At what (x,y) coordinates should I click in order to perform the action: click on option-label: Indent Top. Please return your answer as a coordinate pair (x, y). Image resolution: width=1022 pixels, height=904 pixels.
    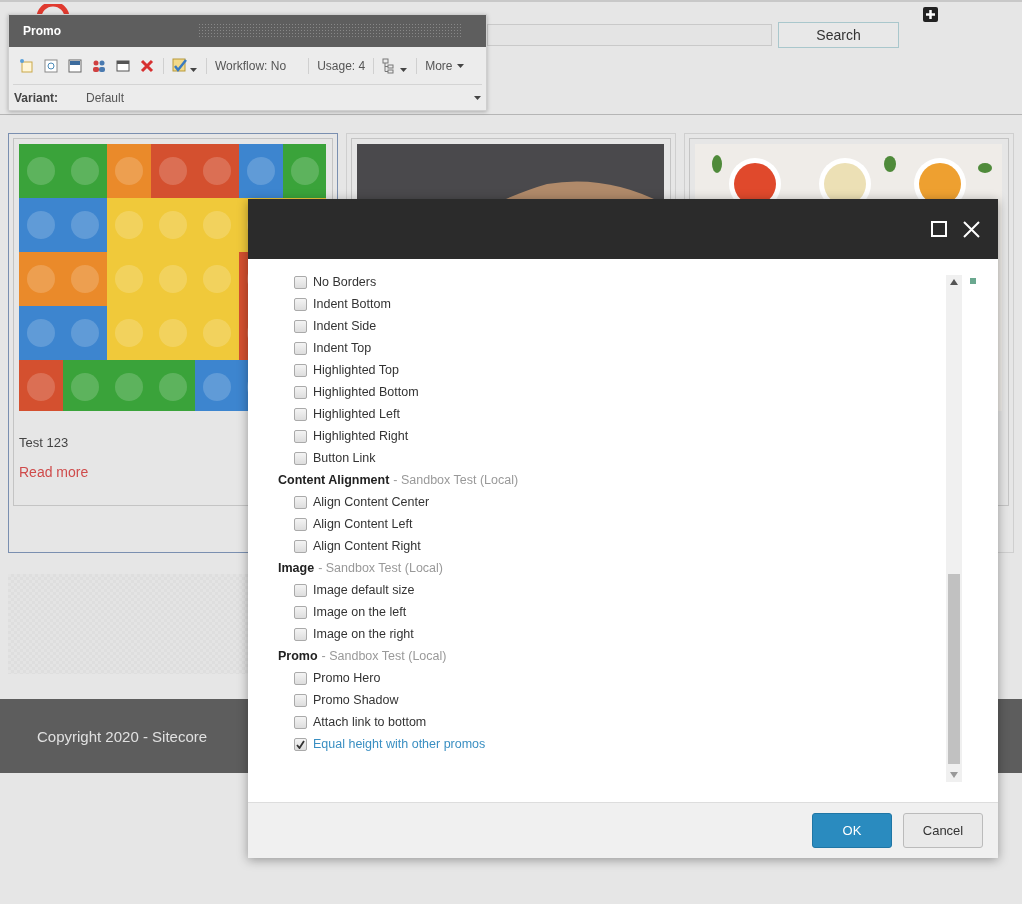
    Looking at the image, I should click on (342, 348).